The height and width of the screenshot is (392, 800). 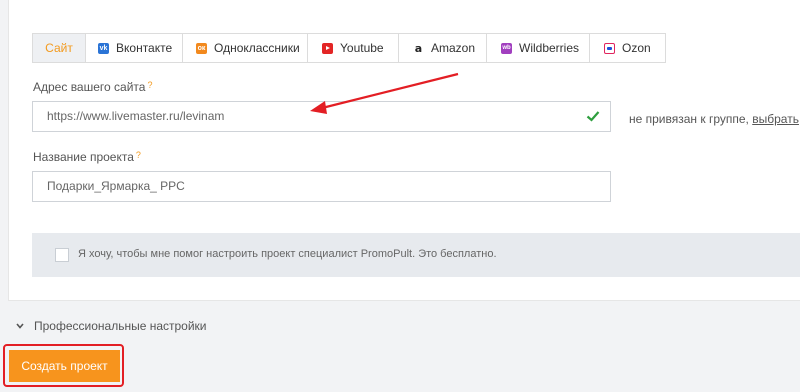 I want to click on site-address-label-text: Адрес вашего сайта, so click(x=89, y=87).